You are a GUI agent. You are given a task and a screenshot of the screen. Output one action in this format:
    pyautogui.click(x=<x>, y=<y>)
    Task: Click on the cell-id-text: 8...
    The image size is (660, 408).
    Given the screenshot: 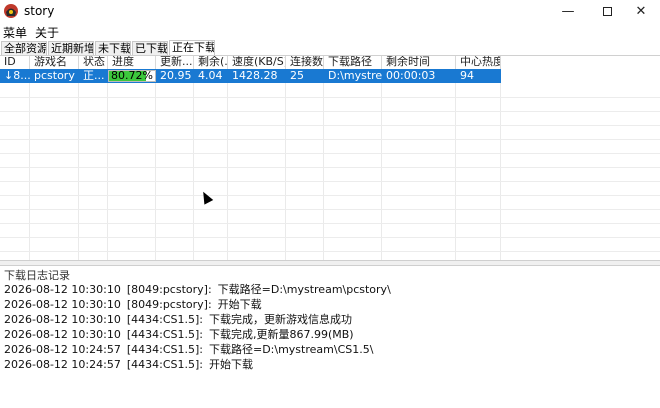 What is the action you would take?
    pyautogui.click(x=21, y=75)
    